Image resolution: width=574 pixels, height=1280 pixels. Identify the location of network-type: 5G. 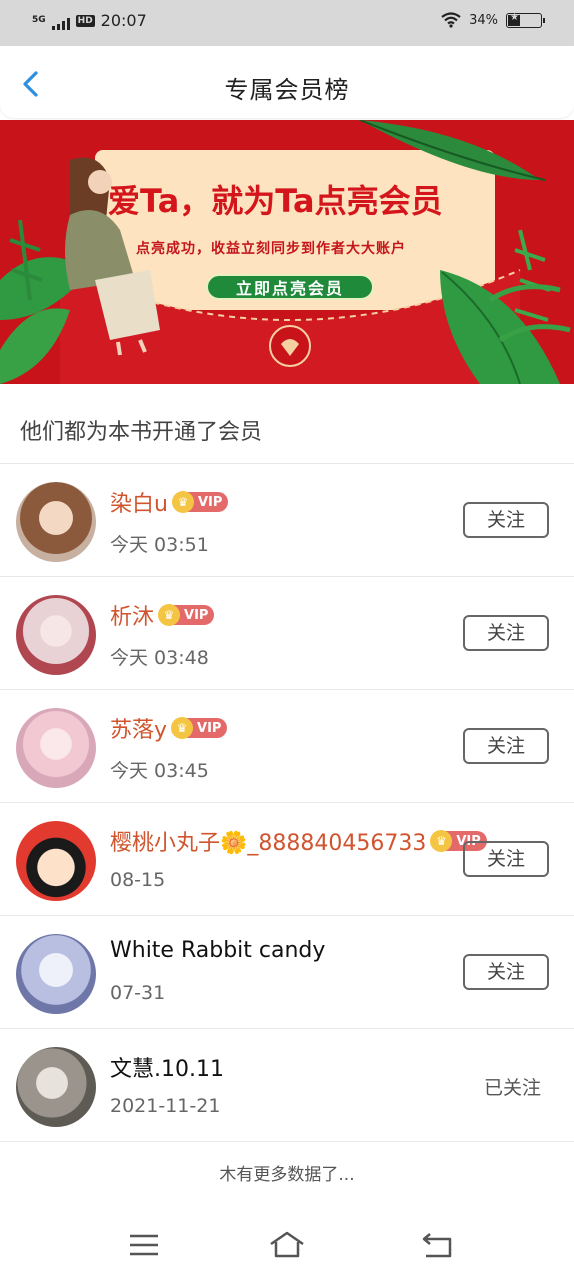
(39, 20).